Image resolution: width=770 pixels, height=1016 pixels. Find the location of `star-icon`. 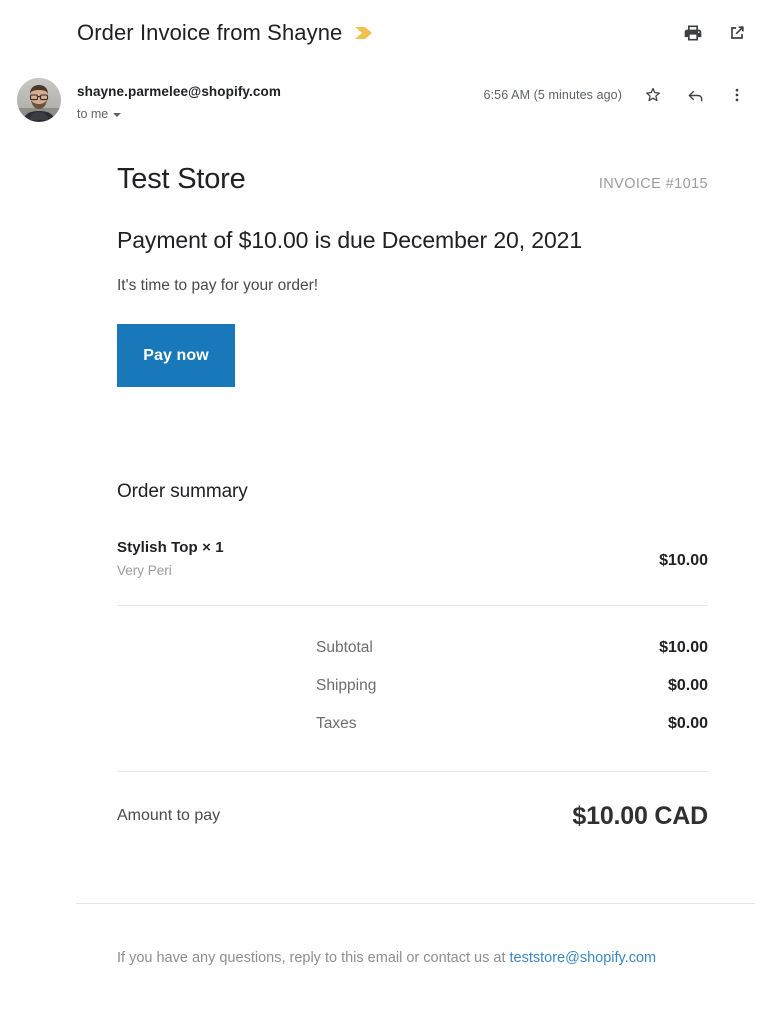

star-icon is located at coordinates (653, 95).